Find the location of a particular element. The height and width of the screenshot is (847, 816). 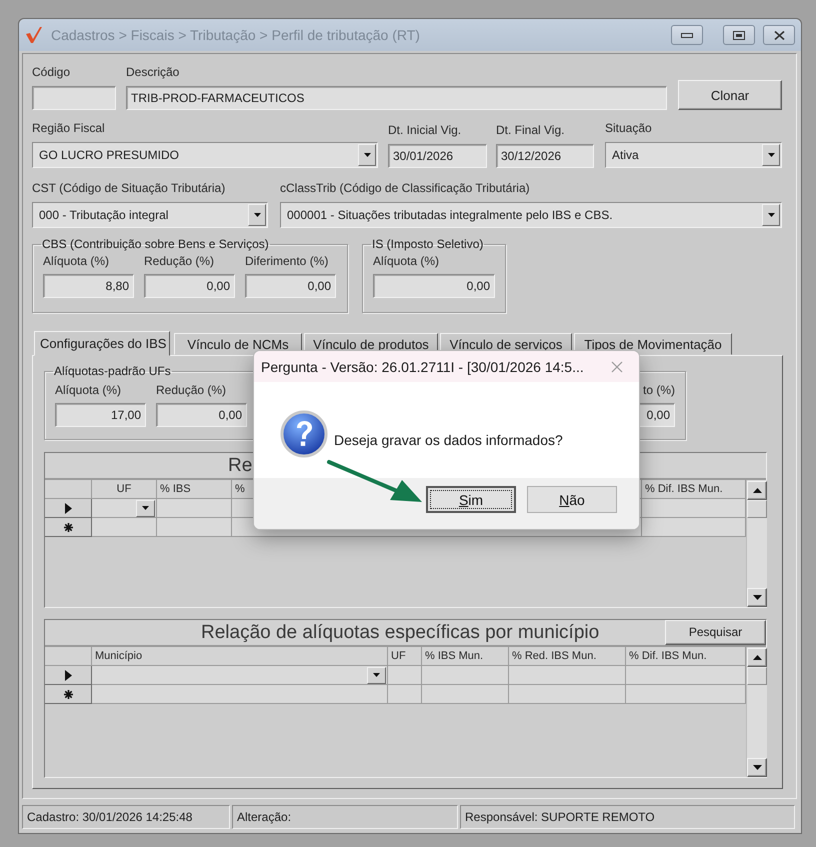

text-field: 17,00 is located at coordinates (100, 415).